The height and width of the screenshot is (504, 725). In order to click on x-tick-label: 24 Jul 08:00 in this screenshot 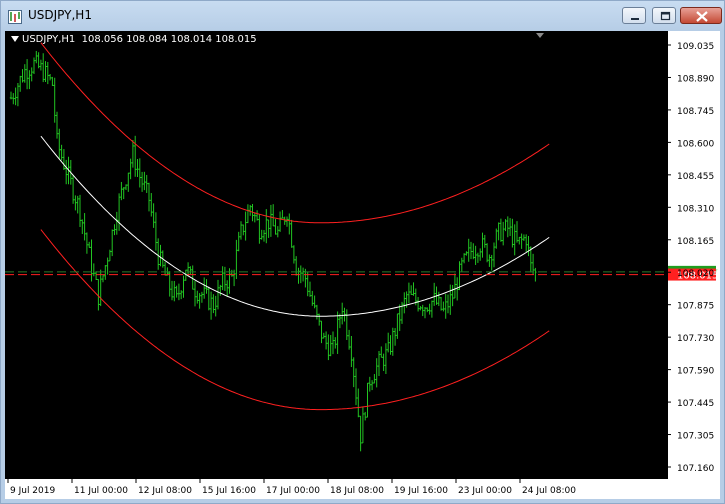, I will do `click(549, 491)`.